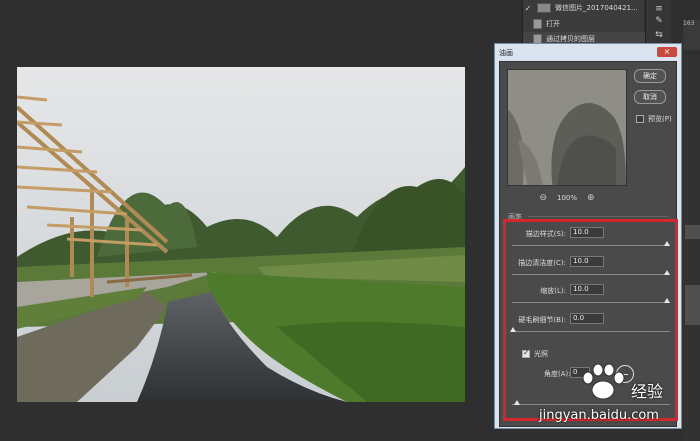 The width and height of the screenshot is (700, 441). I want to click on document-icon, so click(537, 24).